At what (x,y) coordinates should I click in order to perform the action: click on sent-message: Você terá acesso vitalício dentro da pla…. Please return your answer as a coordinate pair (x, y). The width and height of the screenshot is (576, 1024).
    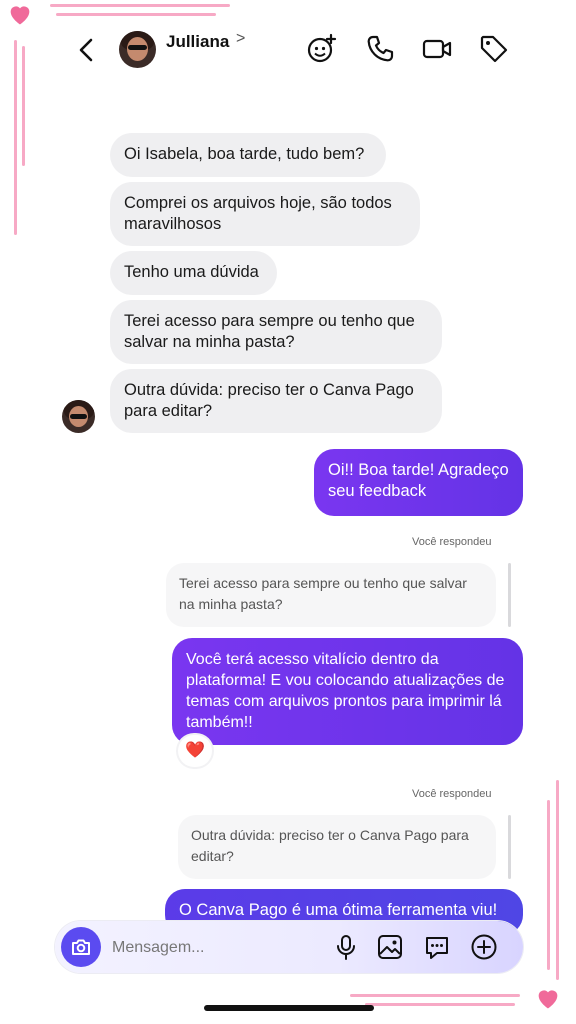
    Looking at the image, I should click on (347, 691).